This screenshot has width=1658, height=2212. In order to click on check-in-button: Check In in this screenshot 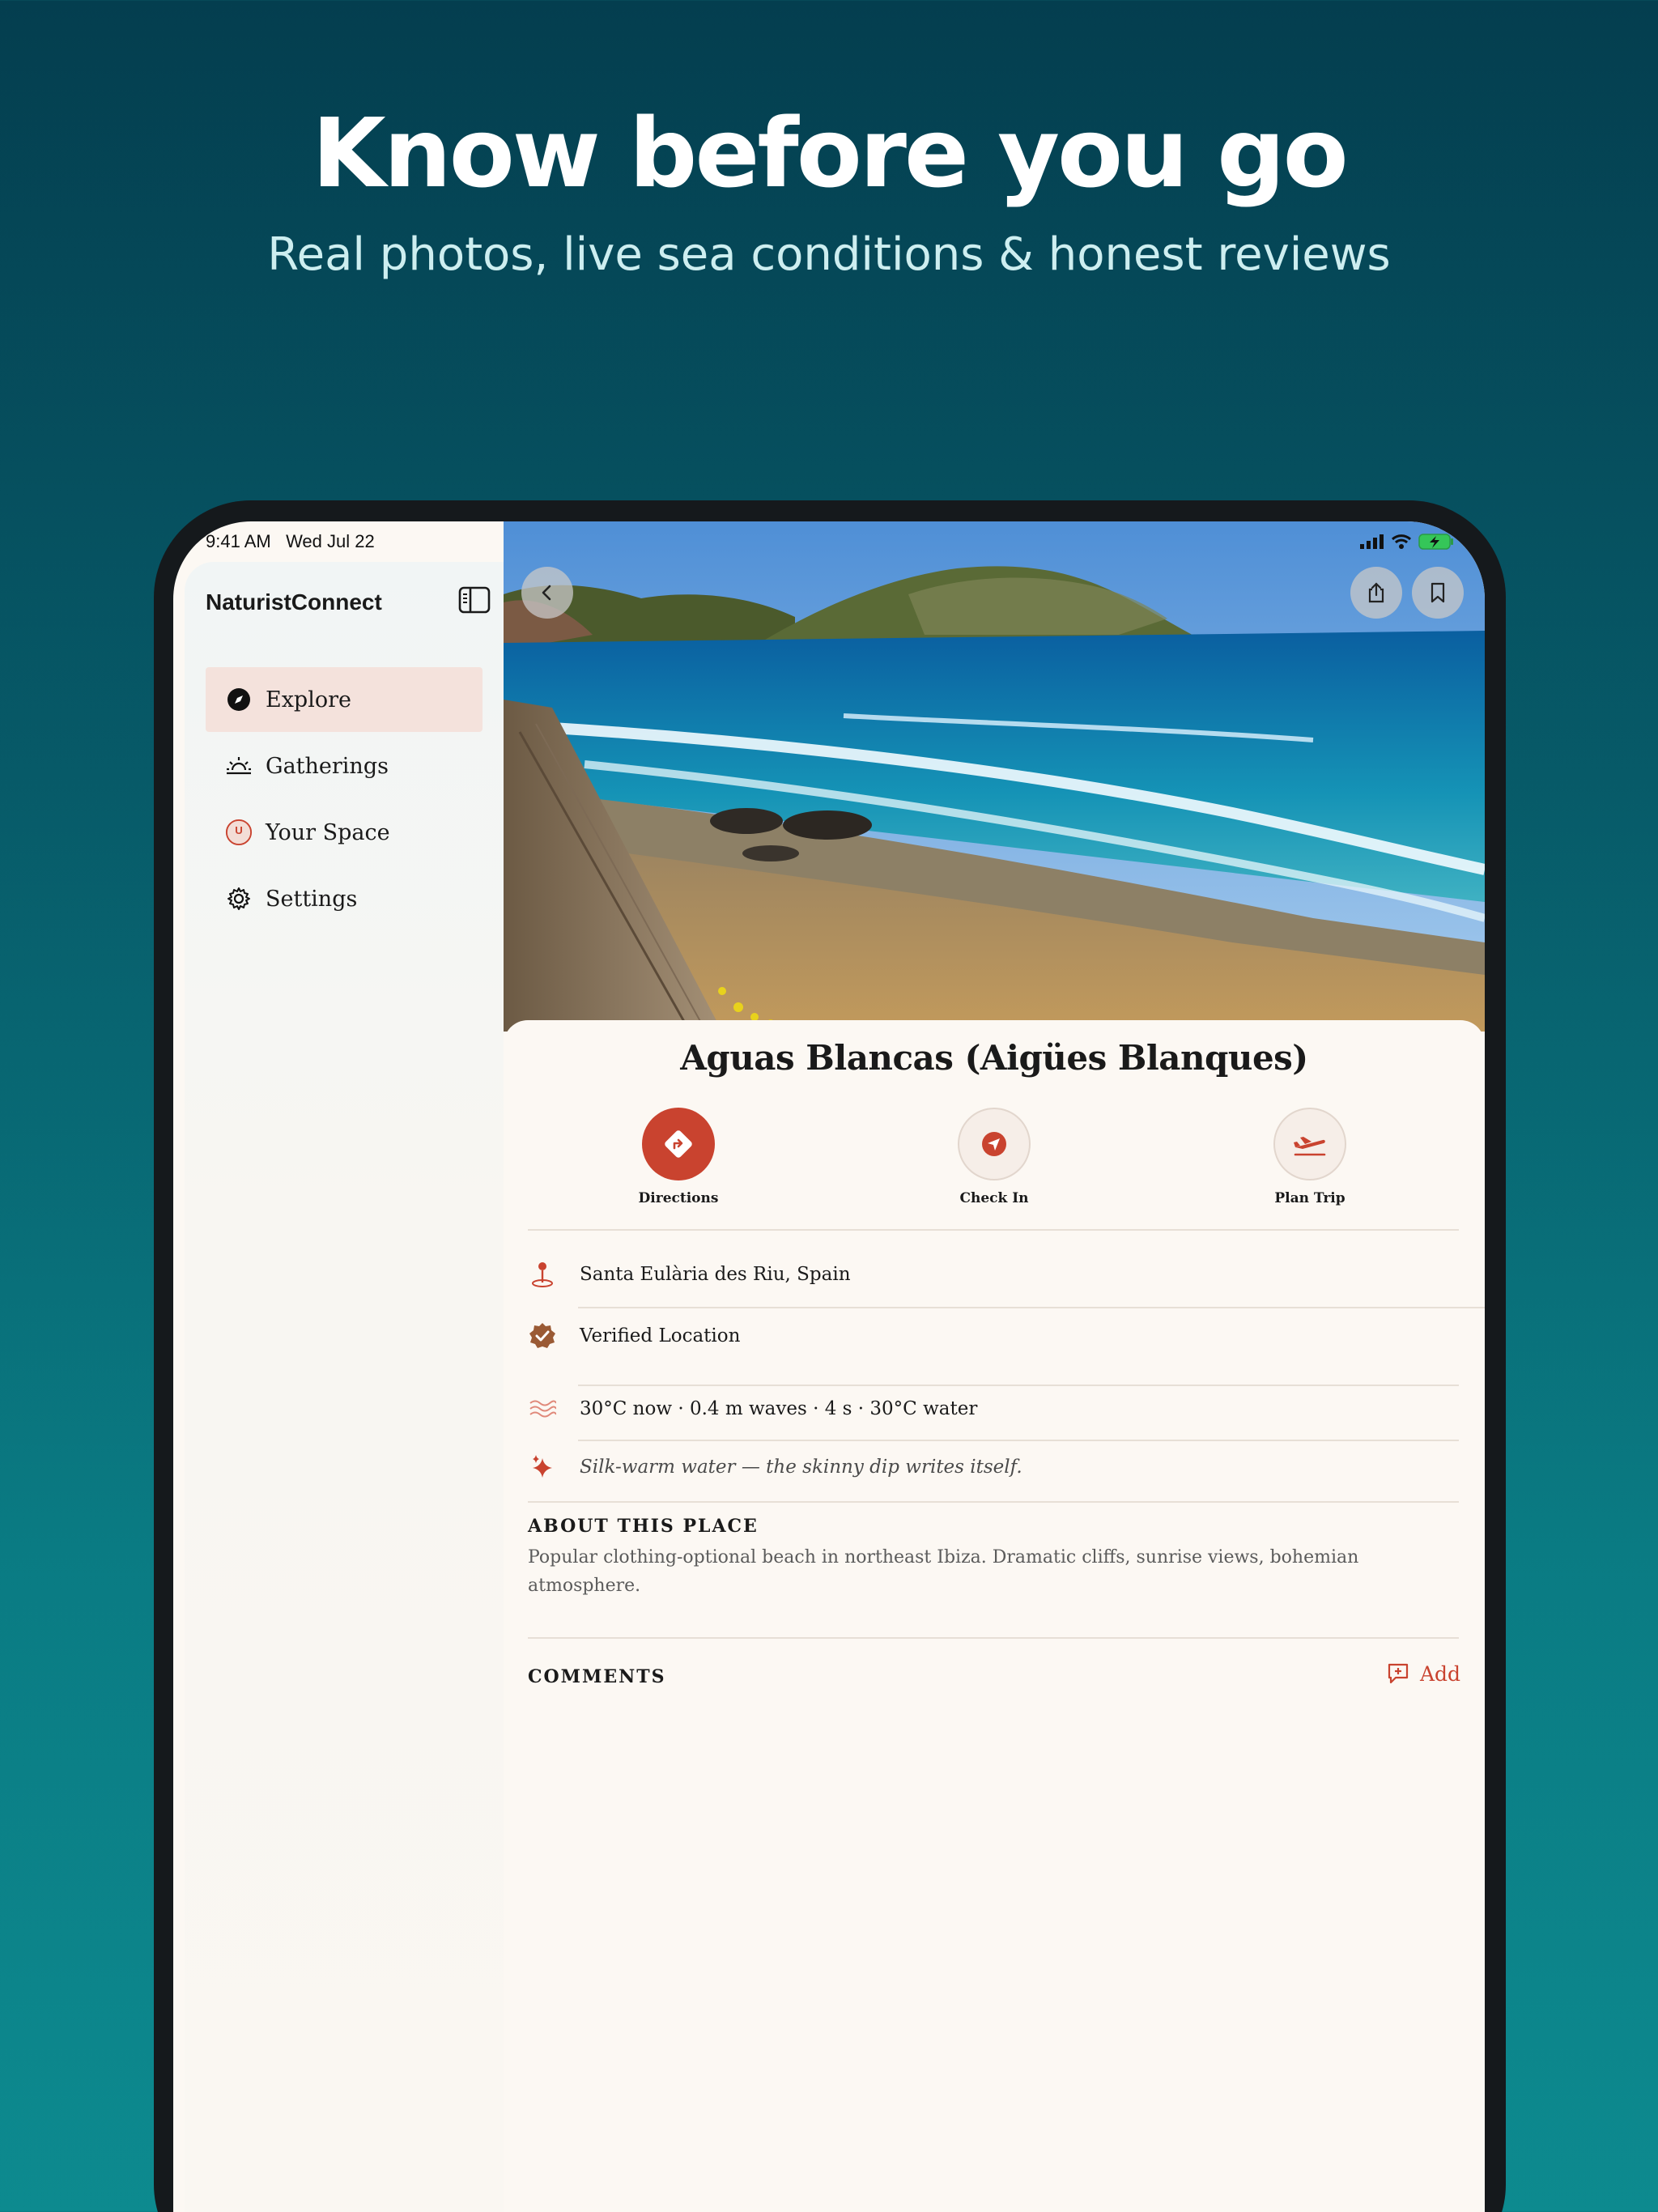, I will do `click(994, 1157)`.